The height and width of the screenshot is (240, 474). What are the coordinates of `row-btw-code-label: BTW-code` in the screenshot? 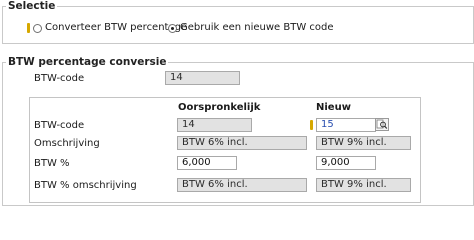 It's located at (59, 125).